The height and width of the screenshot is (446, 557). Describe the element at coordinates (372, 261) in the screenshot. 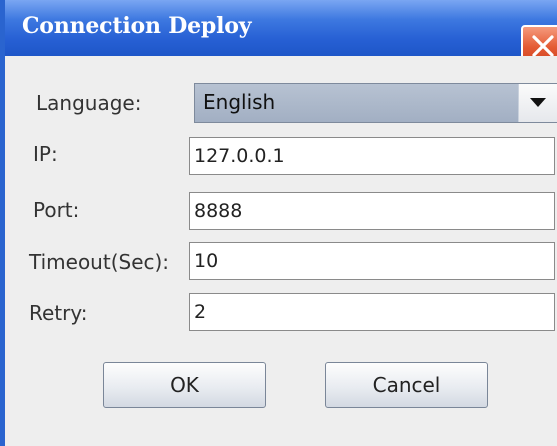

I see `timeout-field: 10` at that location.